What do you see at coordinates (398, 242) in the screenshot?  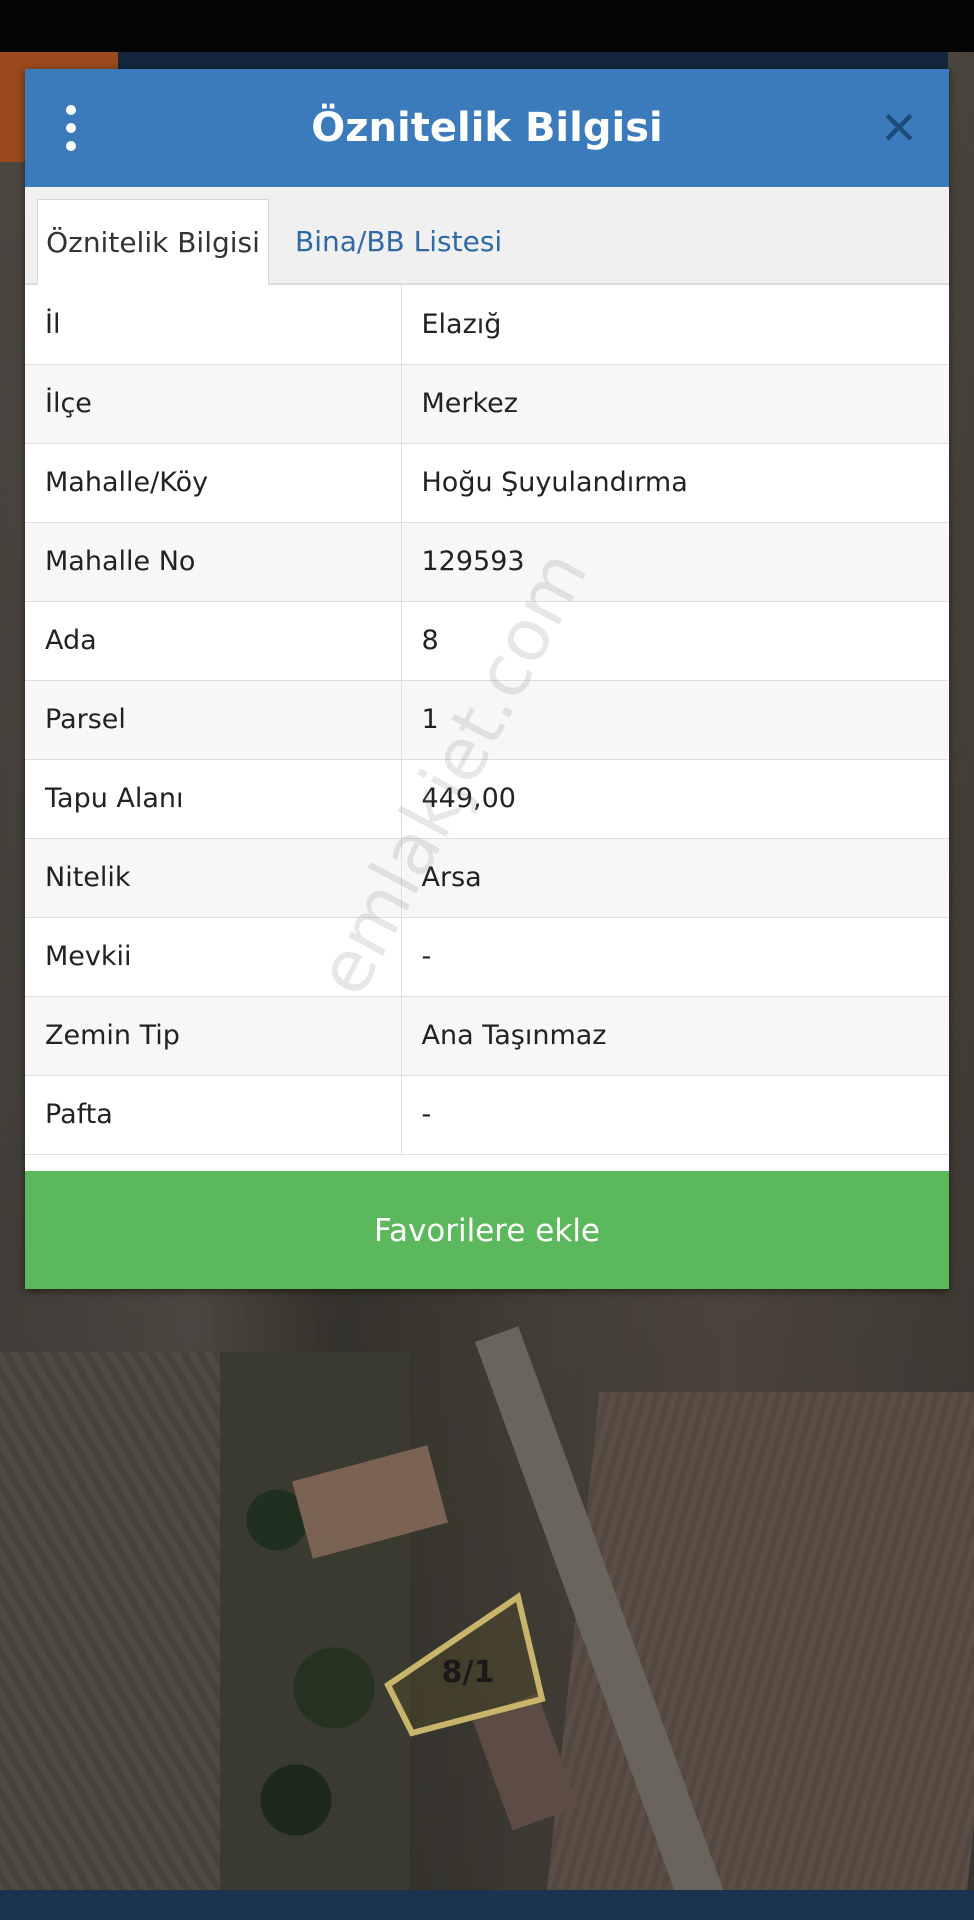 I see `tab-building-list: Bina/BB Listesi` at bounding box center [398, 242].